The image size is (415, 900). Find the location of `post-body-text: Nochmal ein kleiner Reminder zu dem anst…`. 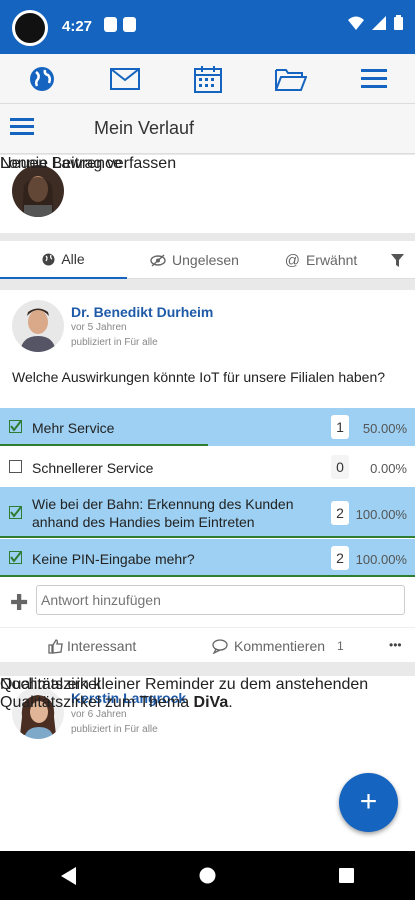

post-body-text: Nochmal ein kleiner Reminder zu dem anst… is located at coordinates (184, 693).